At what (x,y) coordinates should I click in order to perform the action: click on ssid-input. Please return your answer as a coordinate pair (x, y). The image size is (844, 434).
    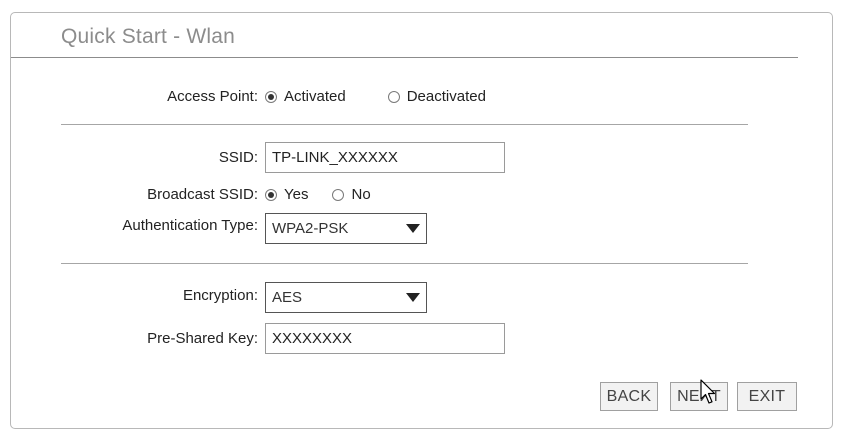
    Looking at the image, I should click on (385, 157).